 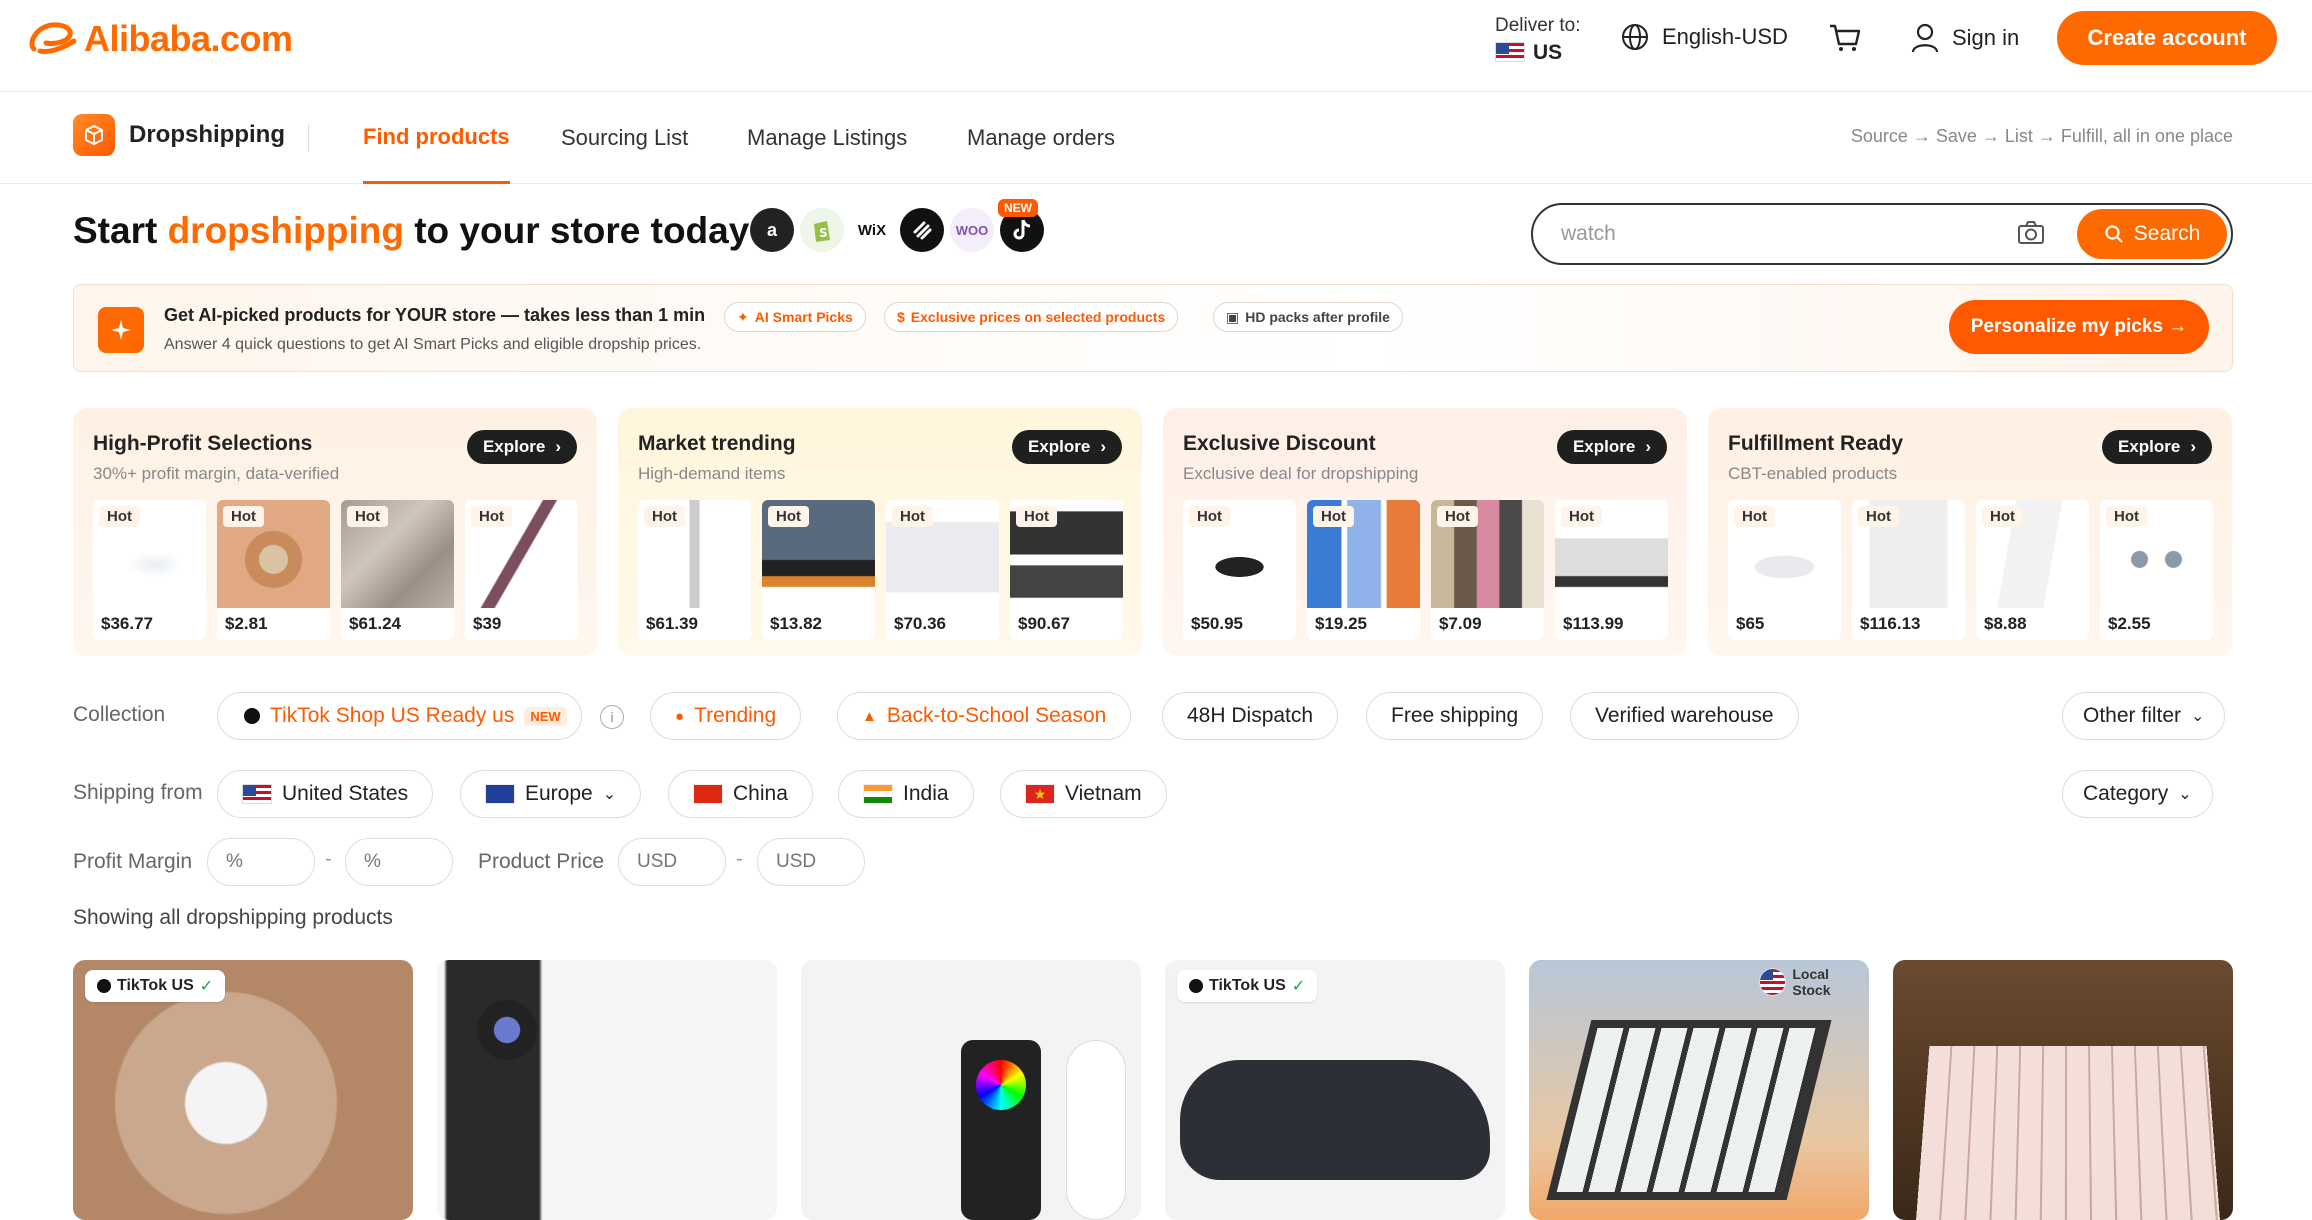 What do you see at coordinates (397, 570) in the screenshot?
I see `product-tile: Hot $61.24` at bounding box center [397, 570].